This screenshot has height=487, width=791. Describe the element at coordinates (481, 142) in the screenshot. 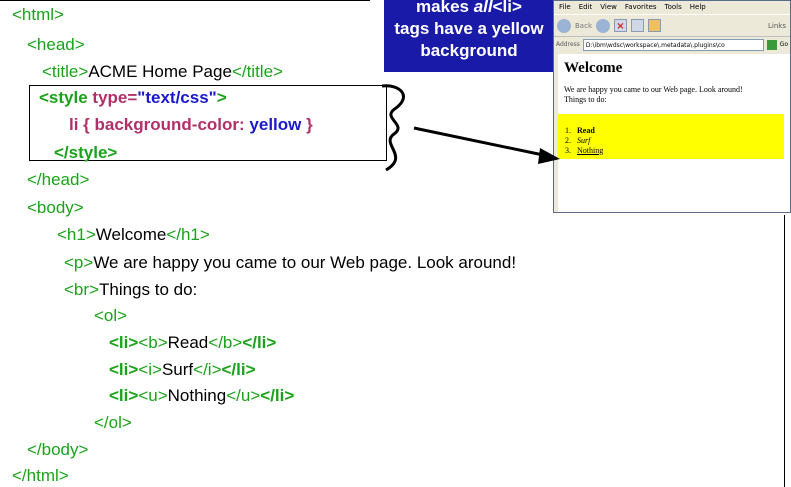

I see `arrow-line` at that location.